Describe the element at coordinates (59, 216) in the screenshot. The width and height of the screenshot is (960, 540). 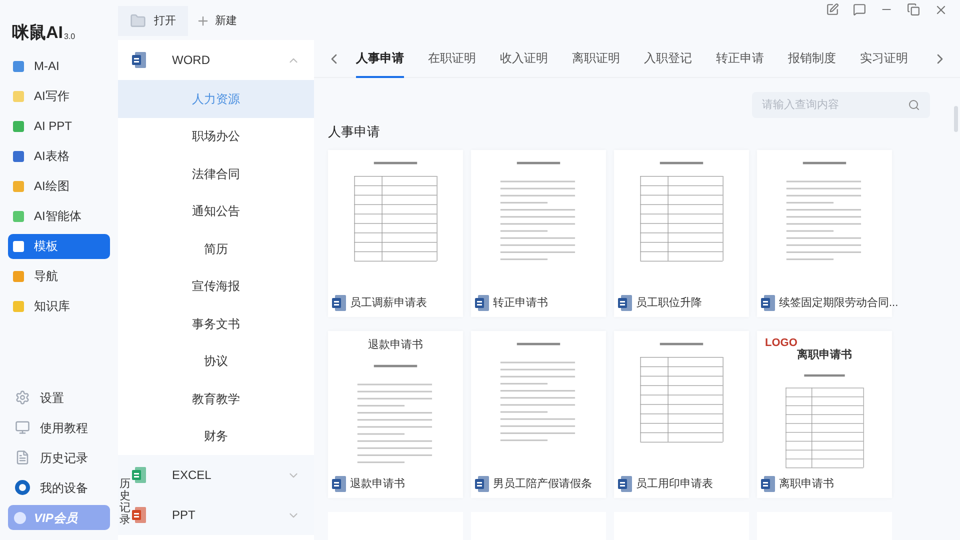
I see `sidebar-item: AI智能体` at that location.